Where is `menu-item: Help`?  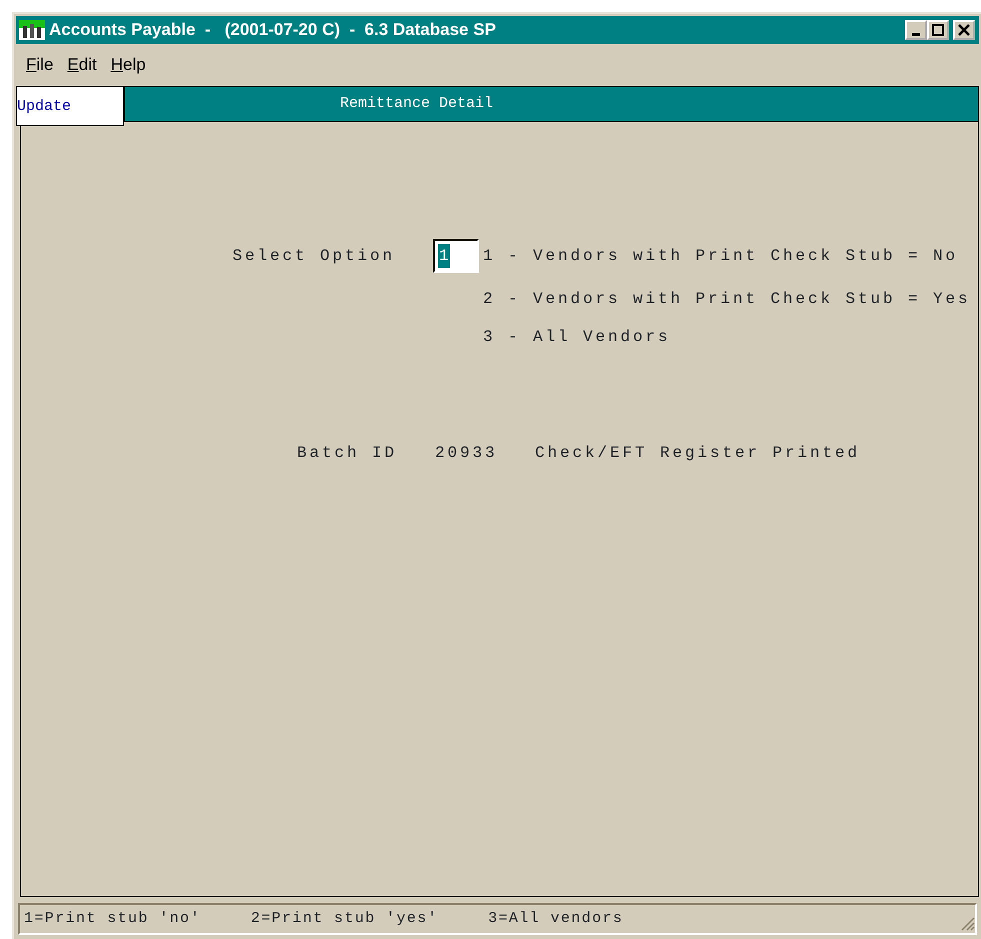
menu-item: Help is located at coordinates (128, 69).